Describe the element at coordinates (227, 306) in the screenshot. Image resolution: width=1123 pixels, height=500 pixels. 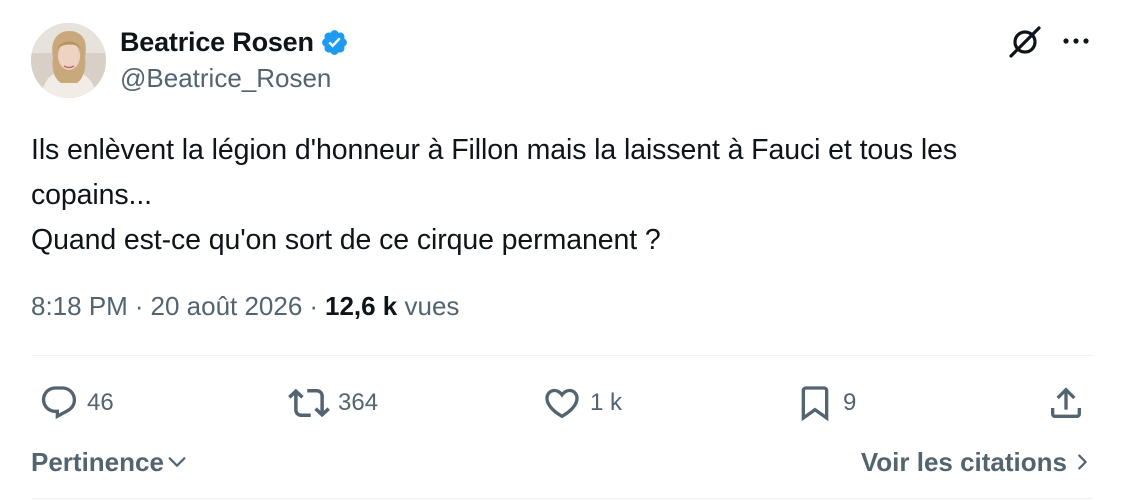
I see `tweet-date: 20 août 2026` at that location.